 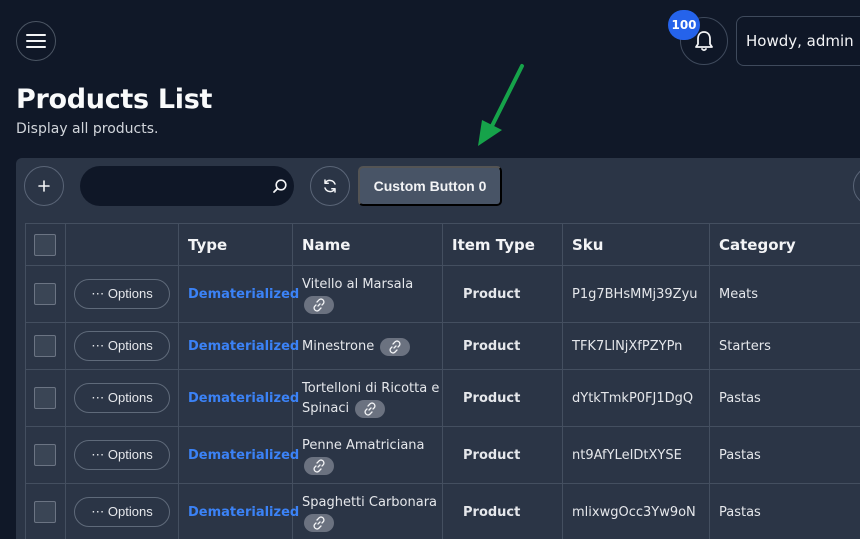 I want to click on search-box, so click(x=187, y=186).